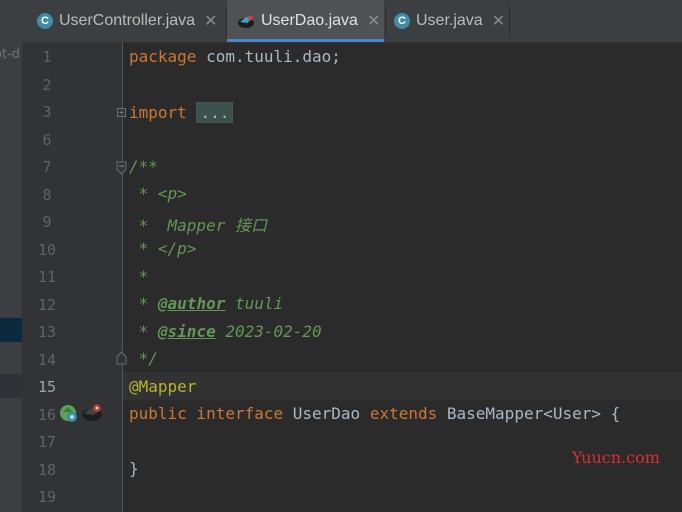 The width and height of the screenshot is (682, 512). What do you see at coordinates (127, 20) in the screenshot?
I see `tab-label: UserController.java` at bounding box center [127, 20].